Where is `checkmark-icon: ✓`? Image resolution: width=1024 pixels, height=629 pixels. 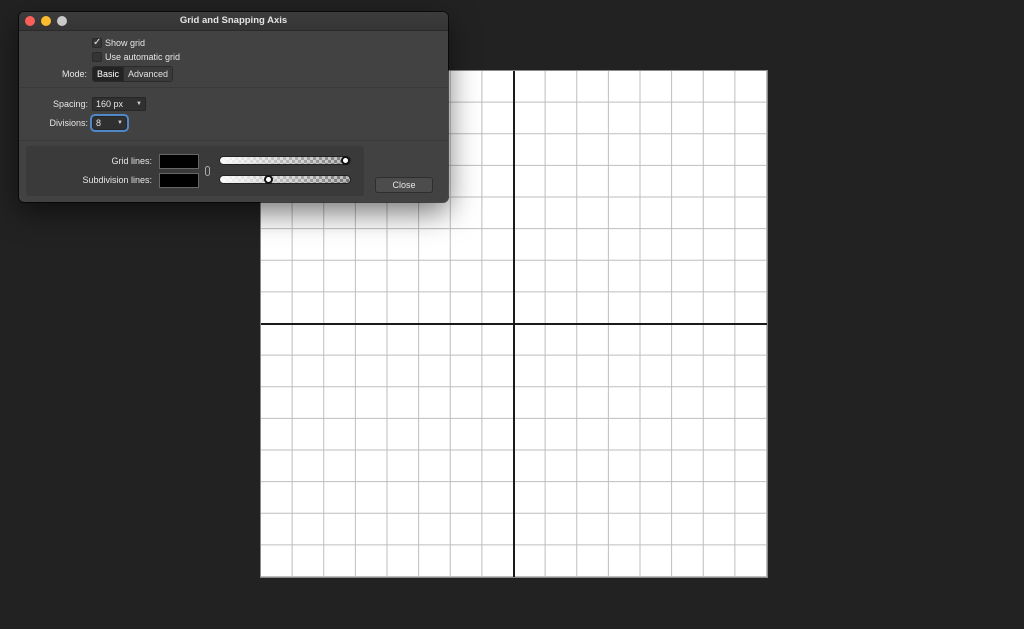 checkmark-icon: ✓ is located at coordinates (97, 42).